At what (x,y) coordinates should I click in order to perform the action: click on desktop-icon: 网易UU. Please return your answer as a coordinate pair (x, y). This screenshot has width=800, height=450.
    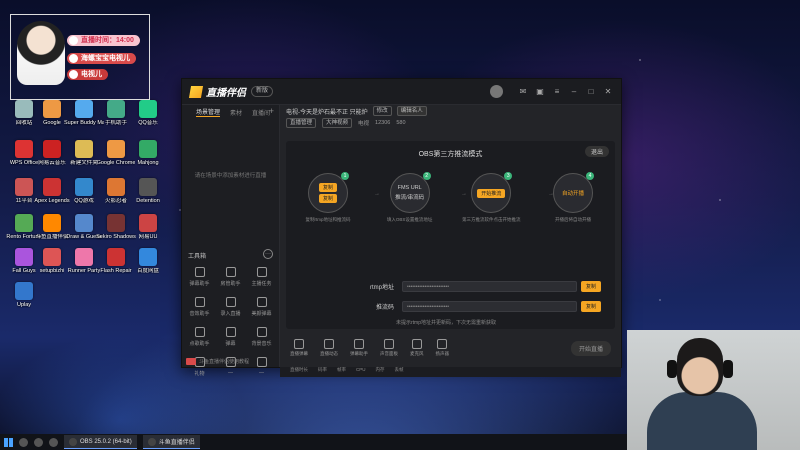
    Looking at the image, I should click on (148, 227).